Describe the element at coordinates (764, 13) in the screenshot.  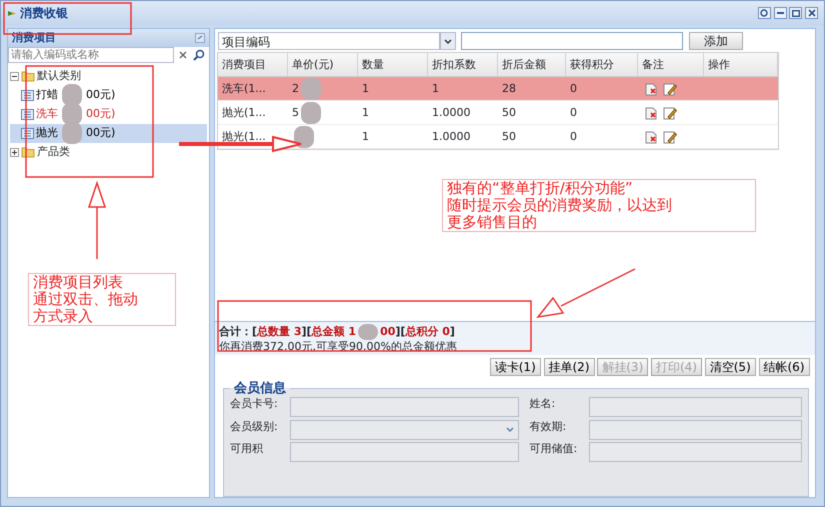
I see `help-button` at that location.